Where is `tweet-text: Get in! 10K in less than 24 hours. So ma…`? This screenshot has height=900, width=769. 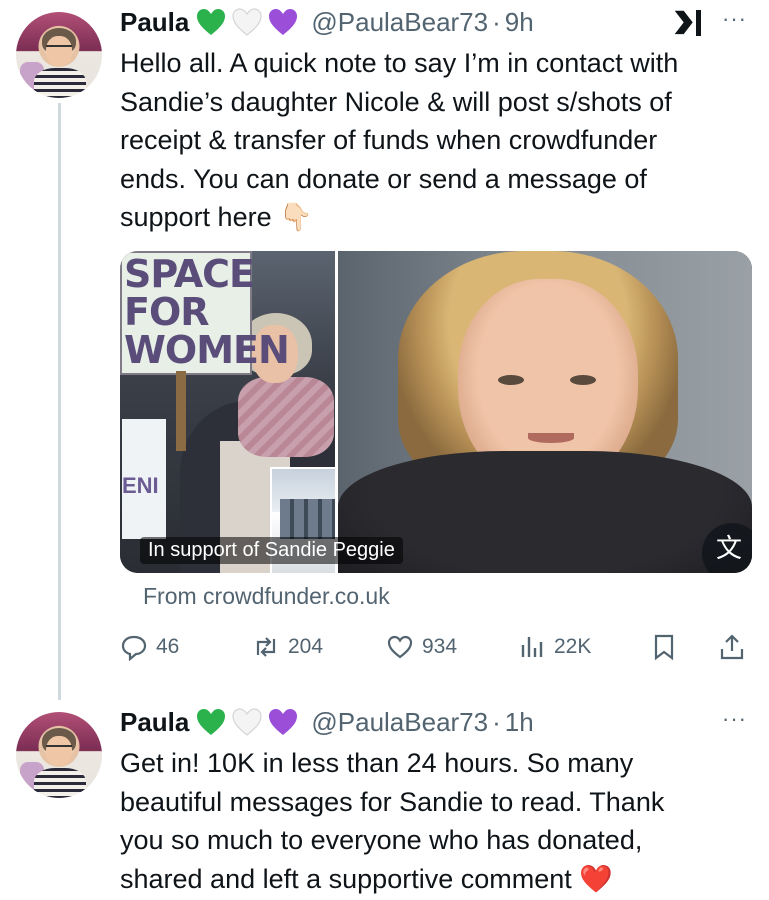
tweet-text: Get in! 10K in less than 24 hours. So ma… is located at coordinates (440, 821).